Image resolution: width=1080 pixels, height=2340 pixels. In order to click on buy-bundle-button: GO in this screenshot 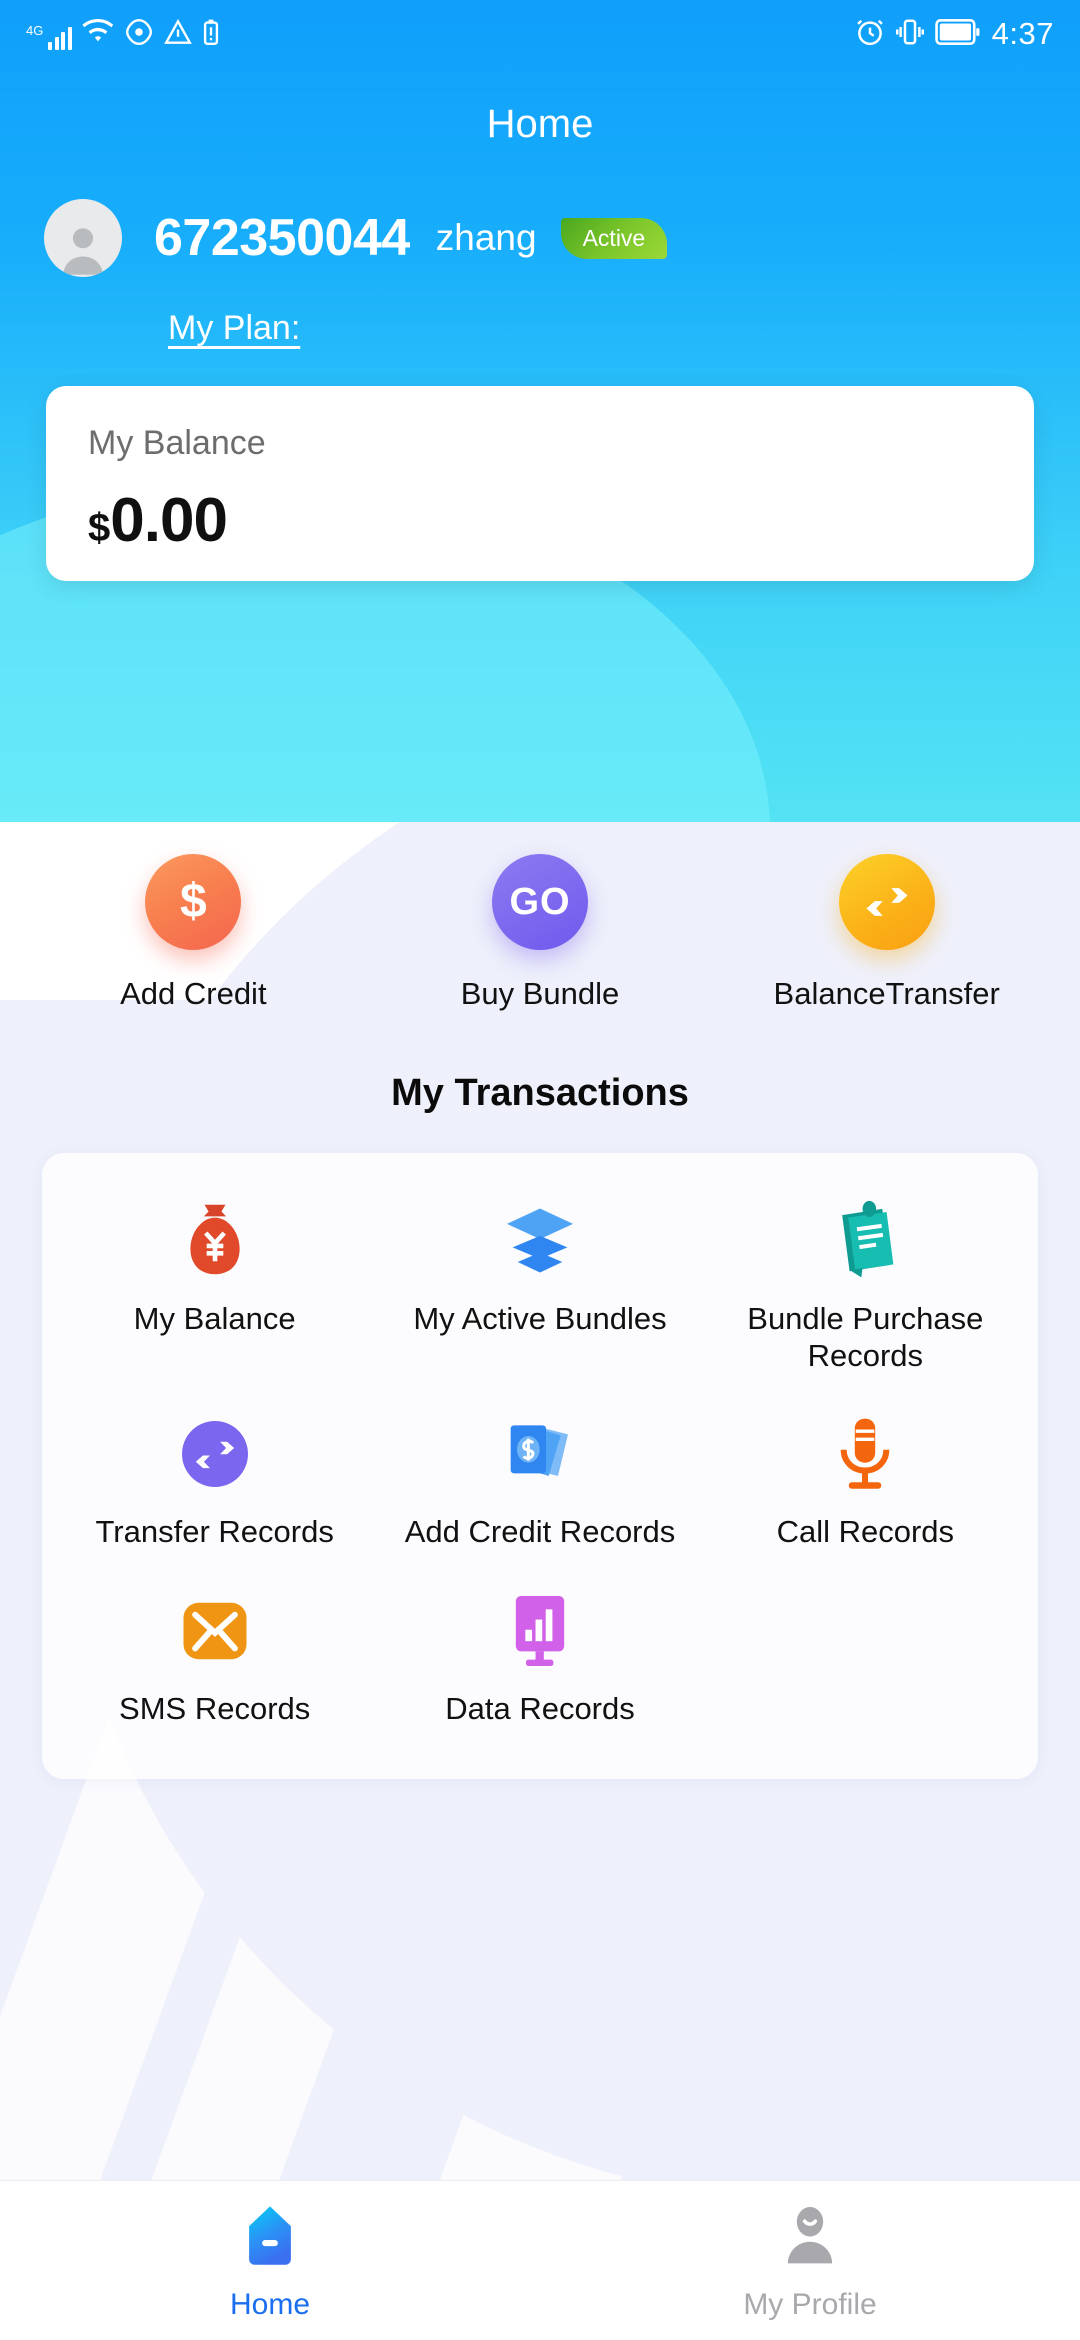, I will do `click(540, 902)`.